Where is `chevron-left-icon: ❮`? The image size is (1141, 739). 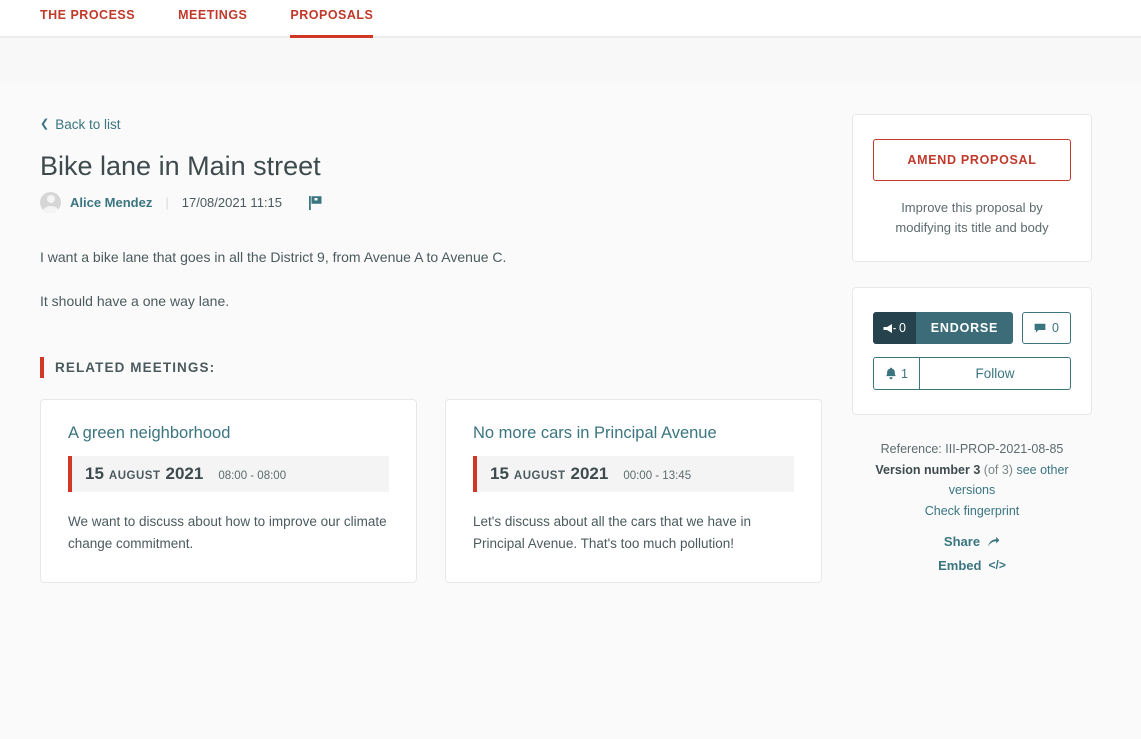 chevron-left-icon: ❮ is located at coordinates (45, 124).